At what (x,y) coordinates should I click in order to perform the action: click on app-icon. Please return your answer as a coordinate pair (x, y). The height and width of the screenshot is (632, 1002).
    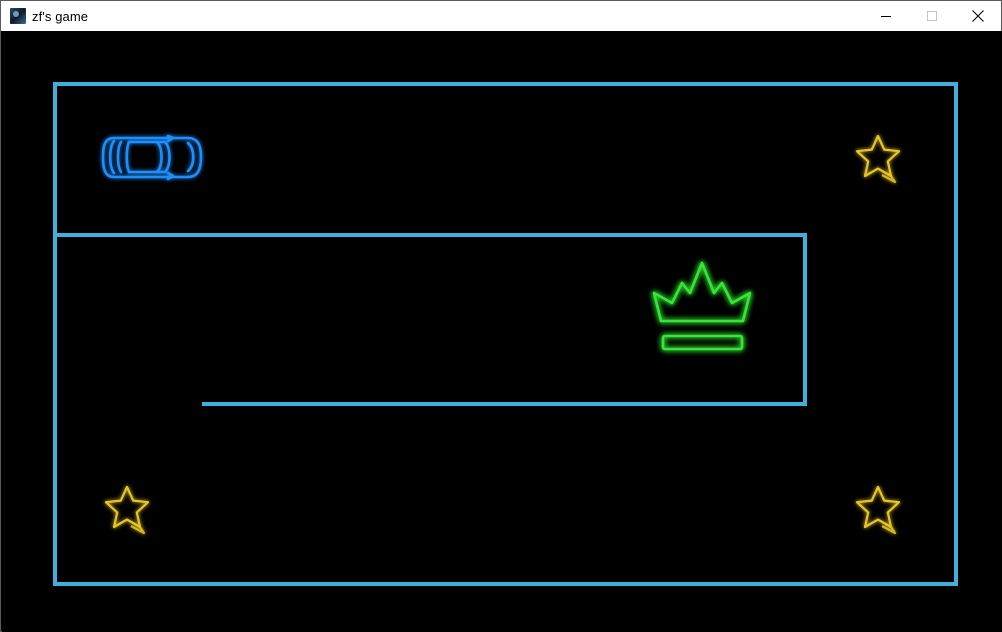
    Looking at the image, I should click on (18, 16).